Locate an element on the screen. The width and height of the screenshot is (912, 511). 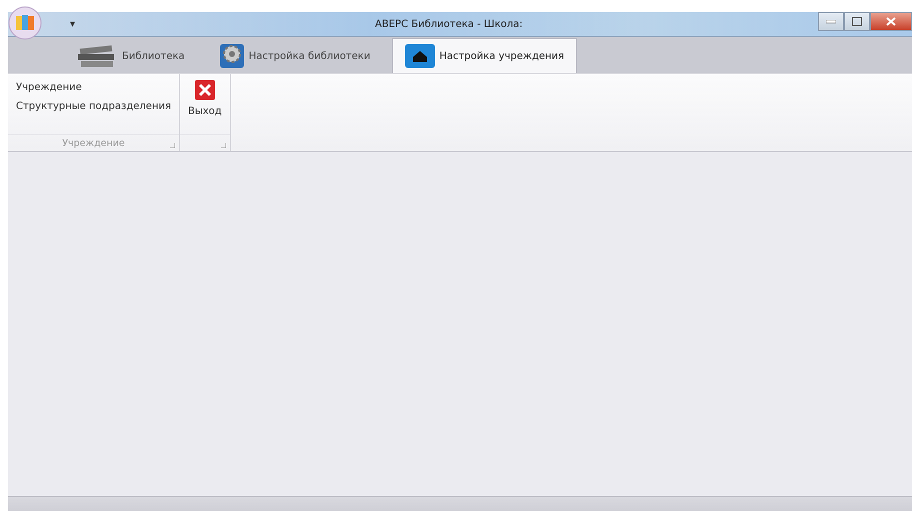
close-button is located at coordinates (891, 21).